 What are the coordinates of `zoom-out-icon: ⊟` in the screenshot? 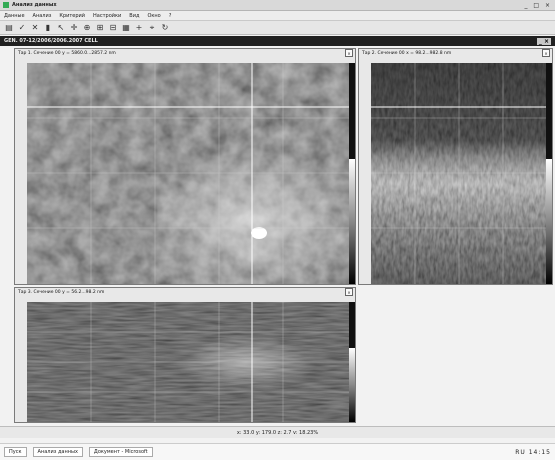 It's located at (113, 28).